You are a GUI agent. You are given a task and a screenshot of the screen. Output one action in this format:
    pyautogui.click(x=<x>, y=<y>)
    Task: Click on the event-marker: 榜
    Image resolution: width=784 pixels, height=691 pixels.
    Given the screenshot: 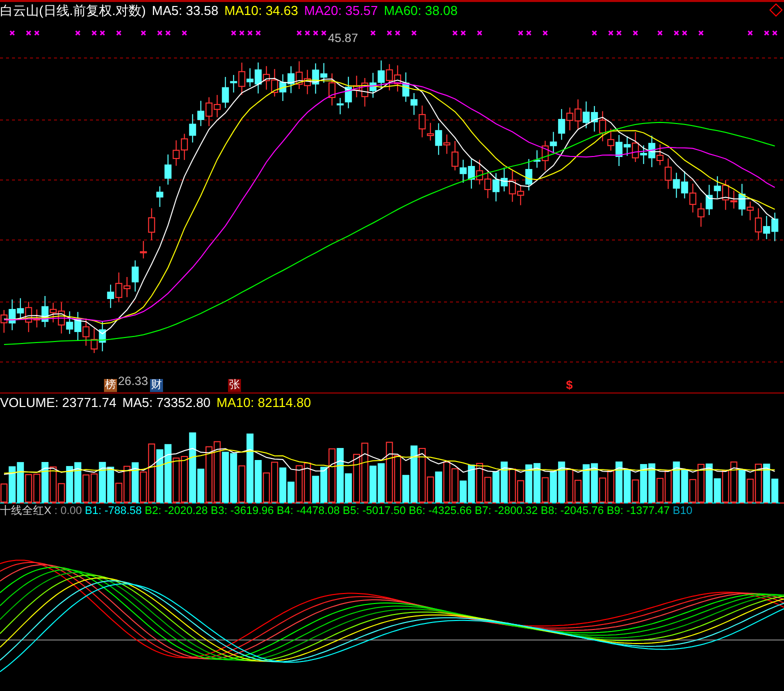 What is the action you would take?
    pyautogui.click(x=110, y=385)
    